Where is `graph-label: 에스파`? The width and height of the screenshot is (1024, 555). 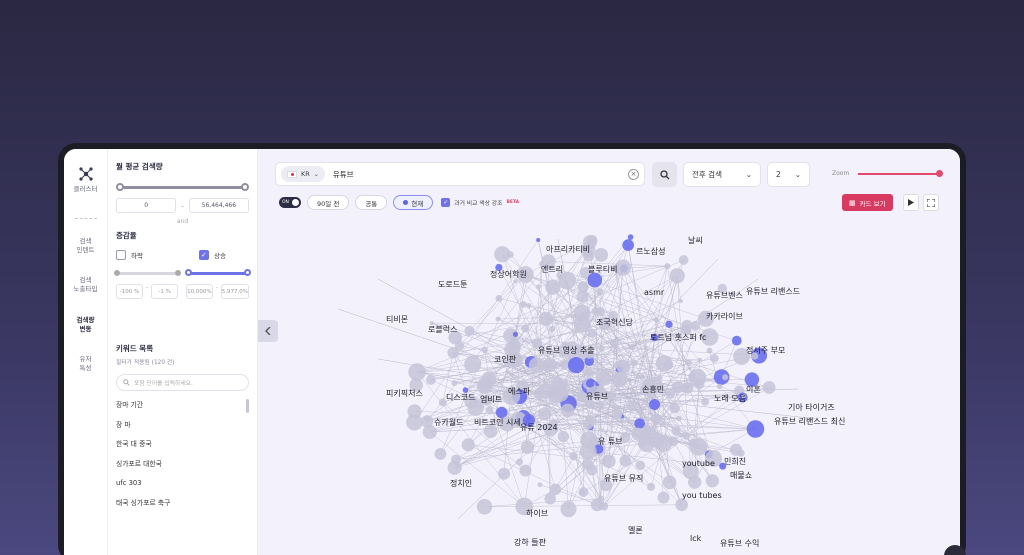
graph-label: 에스파 is located at coordinates (519, 391).